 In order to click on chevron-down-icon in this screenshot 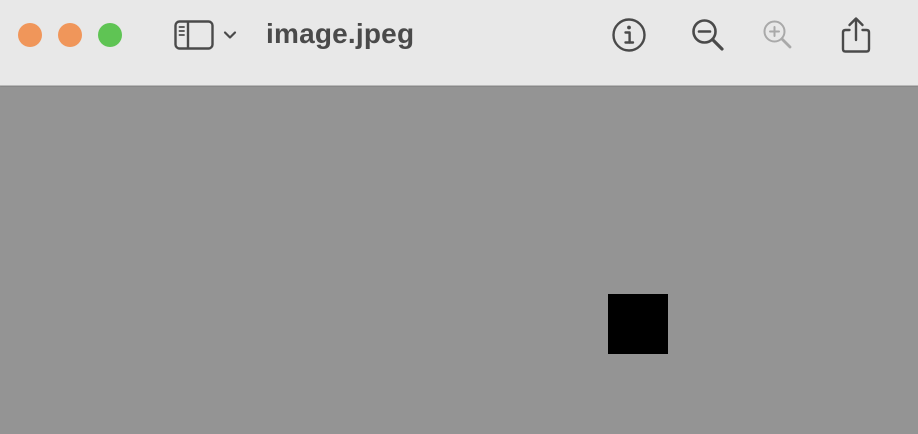, I will do `click(230, 35)`.